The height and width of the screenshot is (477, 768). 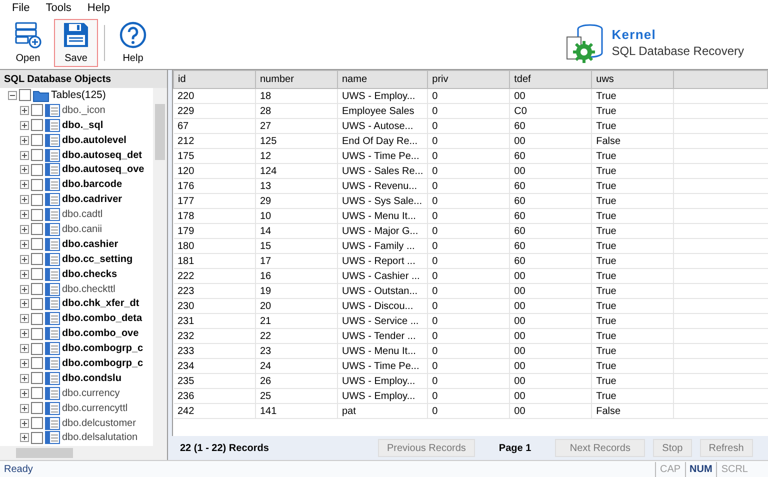 What do you see at coordinates (95, 408) in the screenshot?
I see `tree-item: dbo.currencyttl` at bounding box center [95, 408].